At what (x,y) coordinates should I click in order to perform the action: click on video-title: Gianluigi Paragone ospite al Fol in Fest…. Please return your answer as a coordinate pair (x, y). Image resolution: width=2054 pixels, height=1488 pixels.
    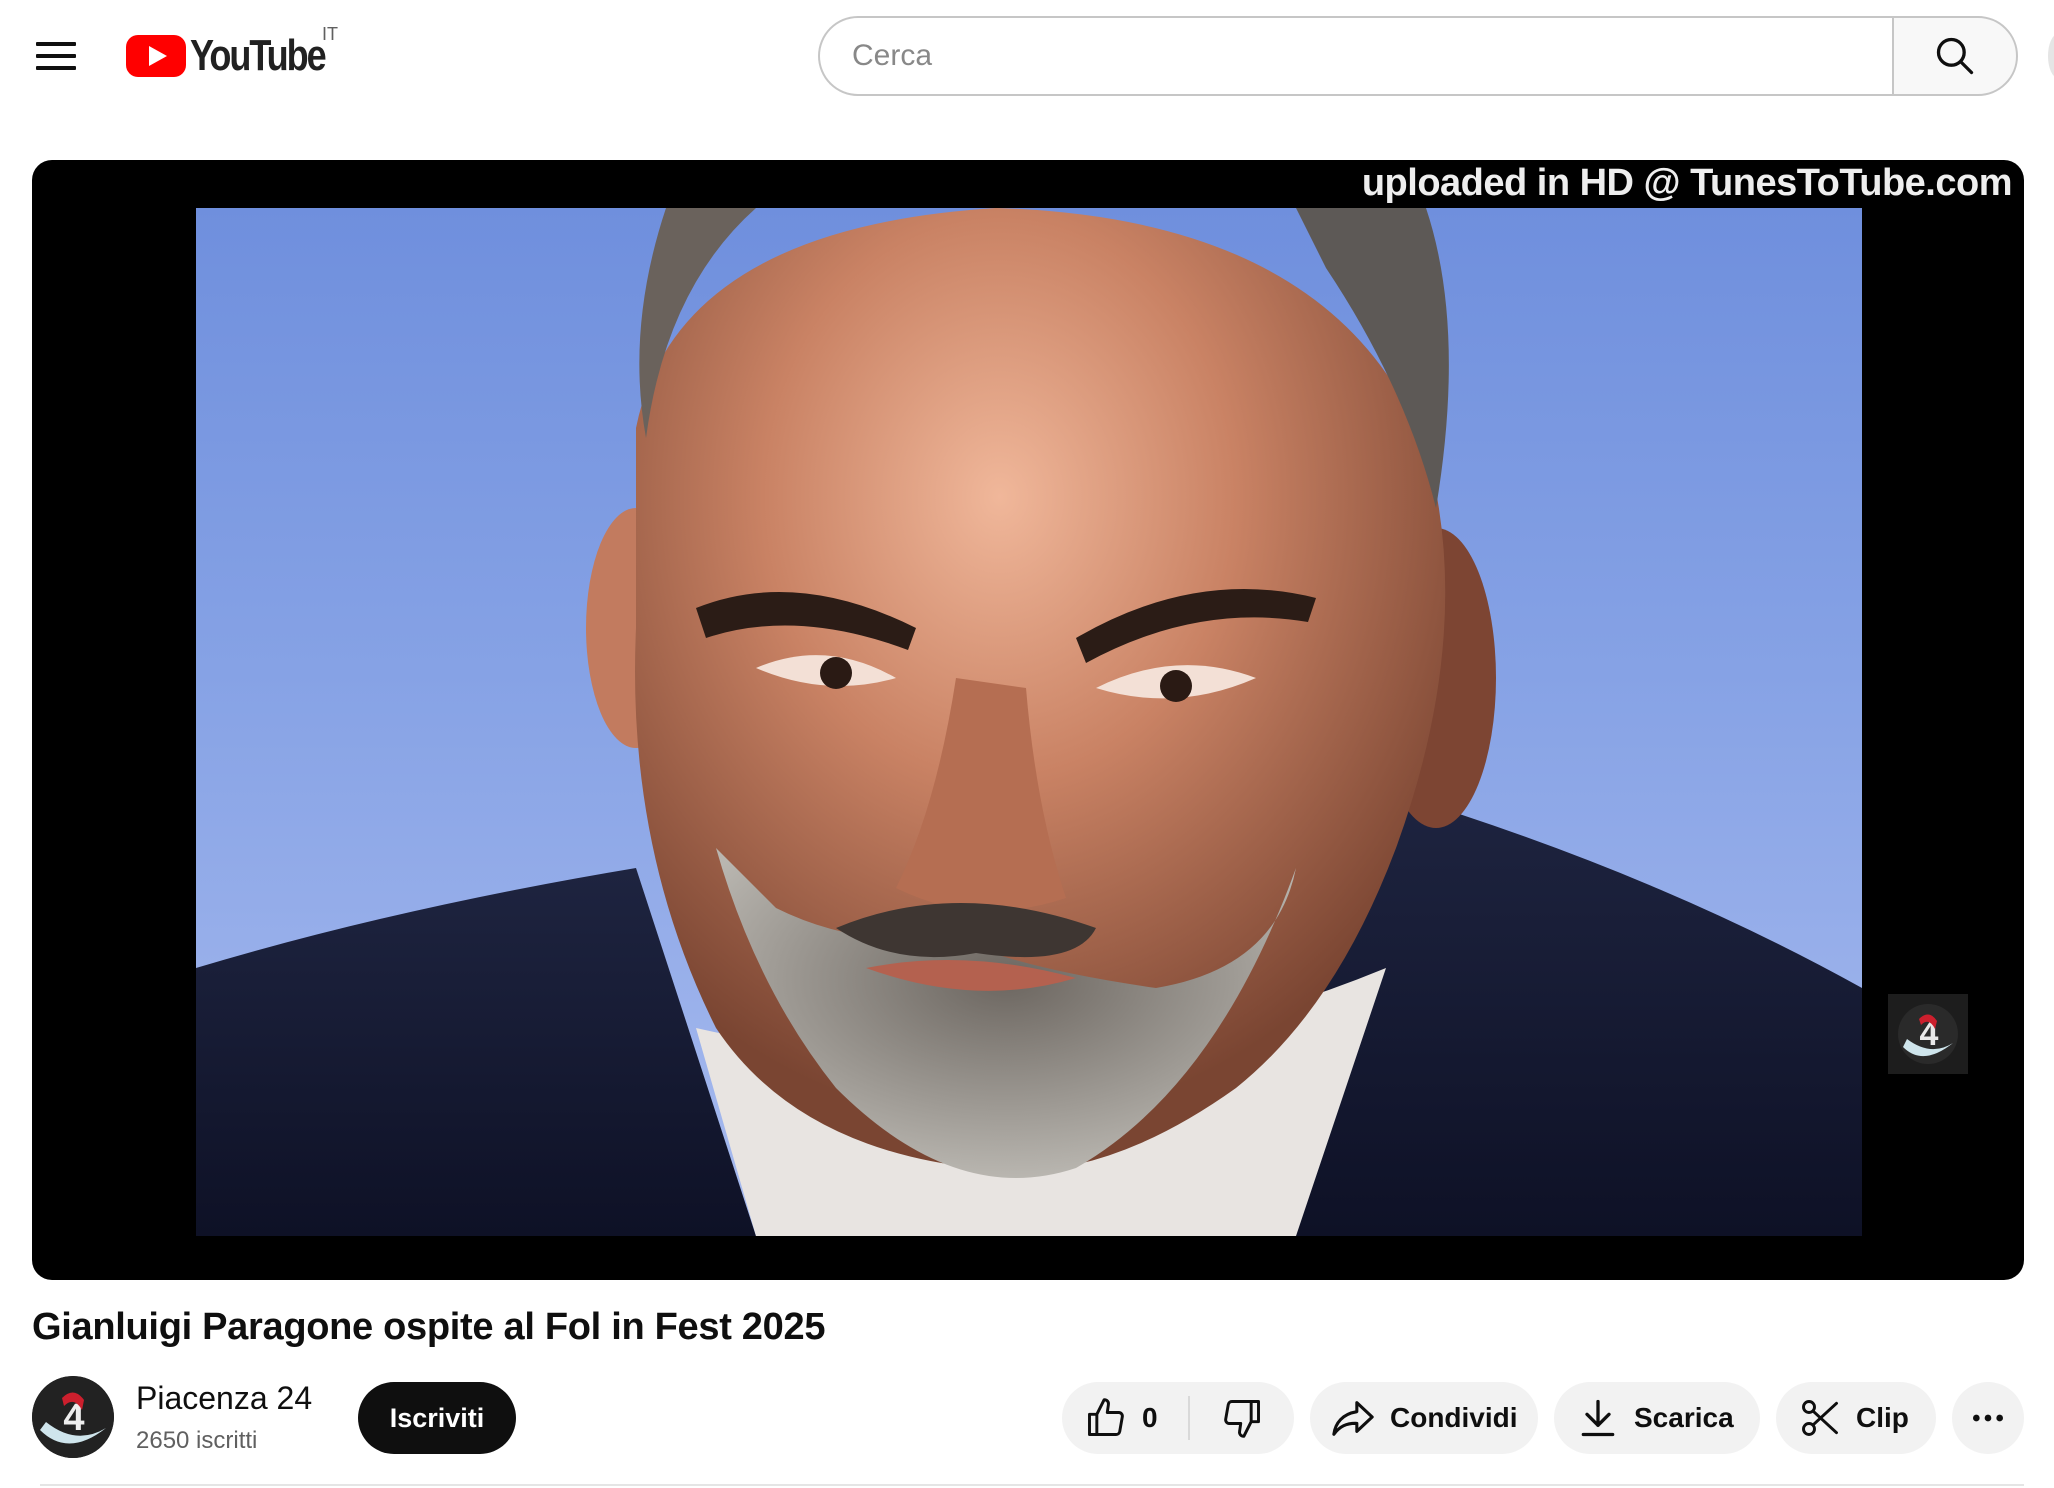
    Looking at the image, I should click on (429, 1327).